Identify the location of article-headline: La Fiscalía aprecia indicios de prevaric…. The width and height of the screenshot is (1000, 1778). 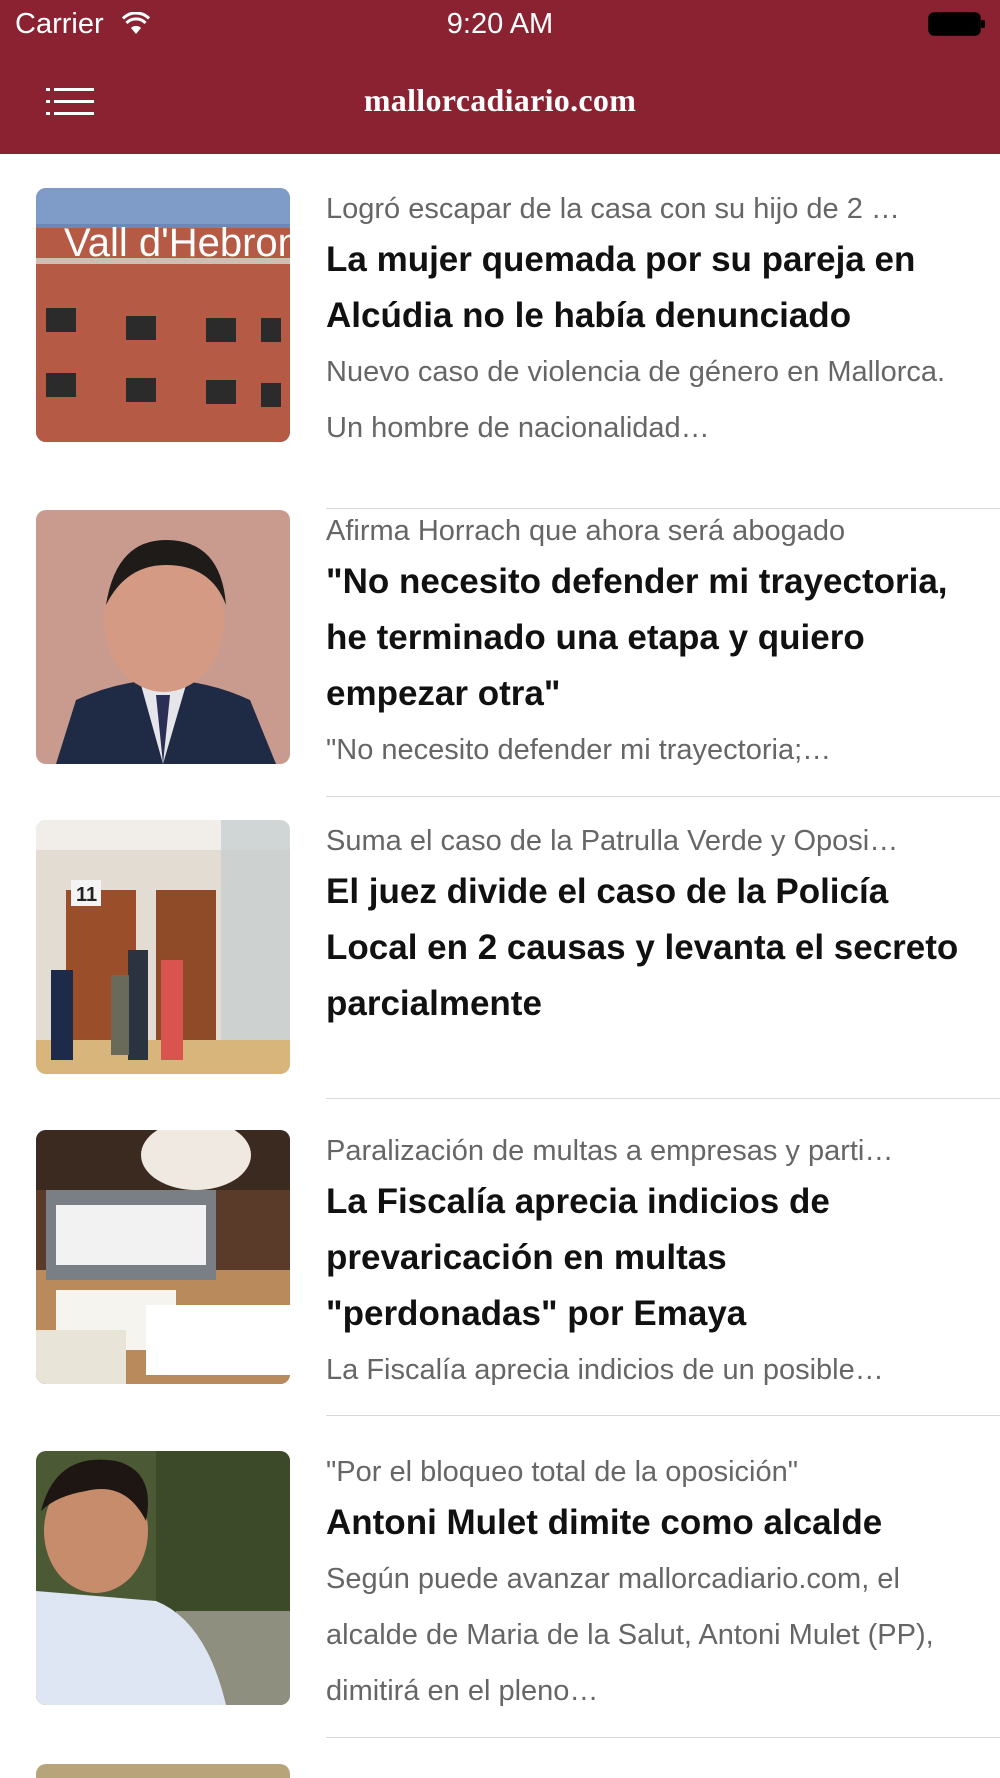
(646, 1258).